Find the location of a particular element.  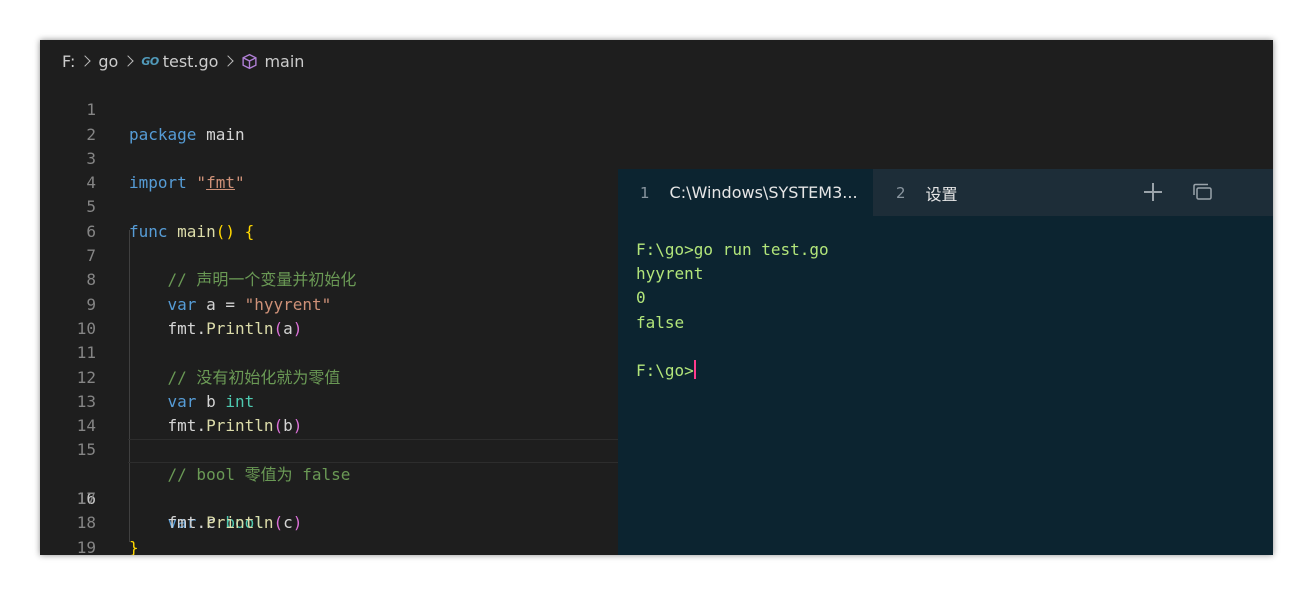

bracket: } is located at coordinates (134, 546).